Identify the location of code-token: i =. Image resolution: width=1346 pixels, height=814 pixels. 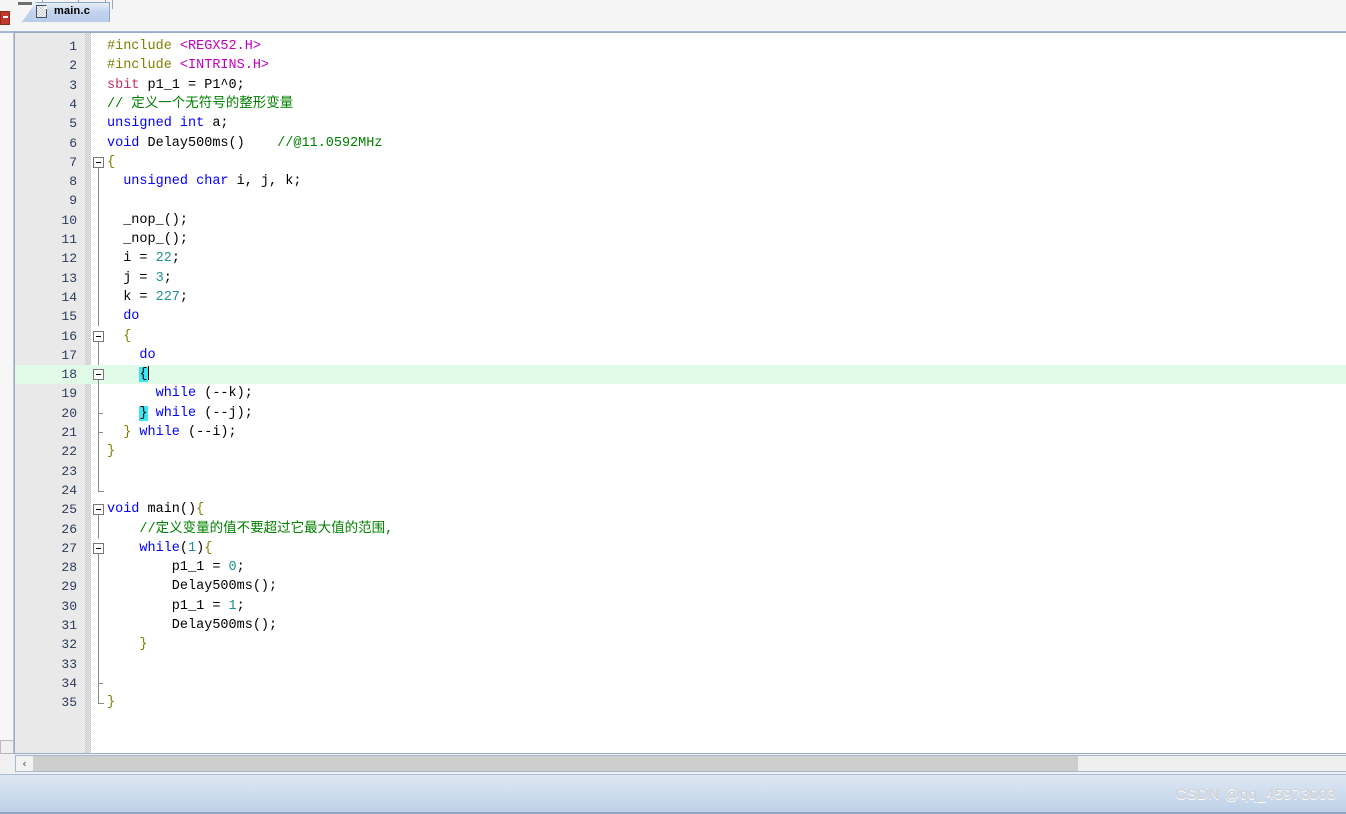
(131, 259).